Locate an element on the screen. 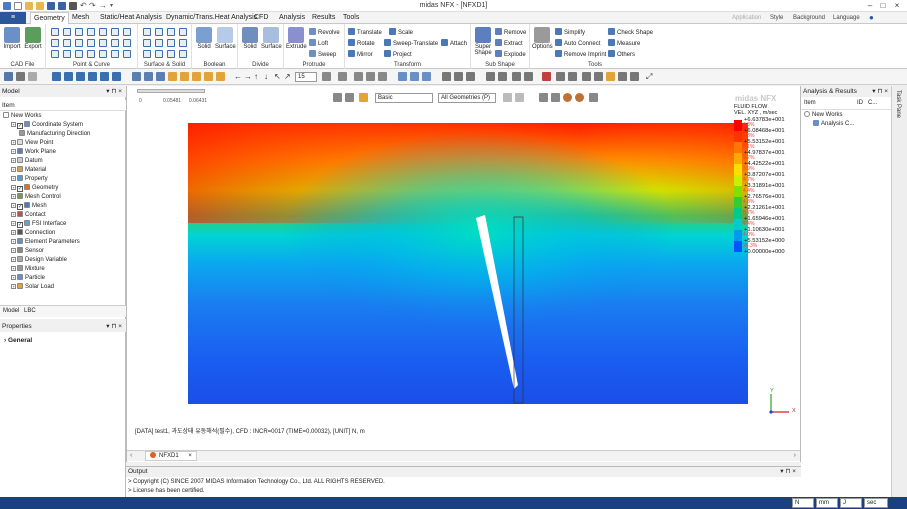  model-tree-item: + View Point is located at coordinates (32, 143).